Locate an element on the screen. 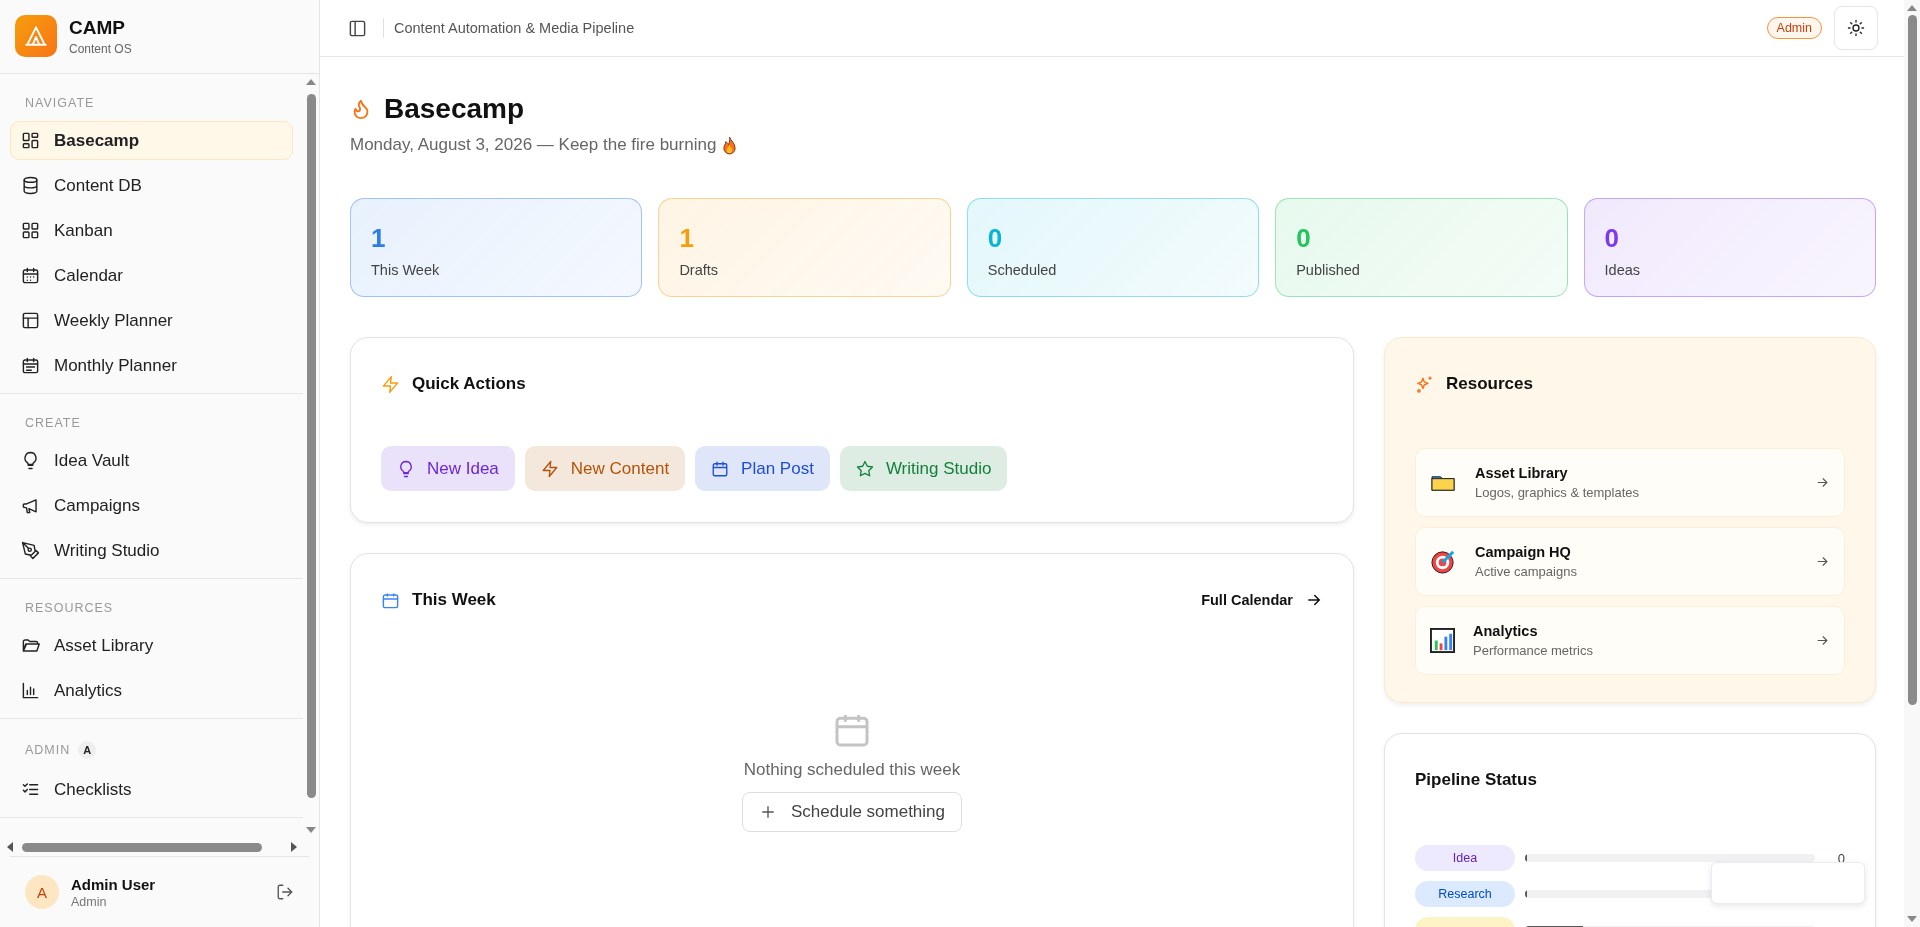 Image resolution: width=1920 pixels, height=927 pixels. nav-item: Basecamp is located at coordinates (151, 140).